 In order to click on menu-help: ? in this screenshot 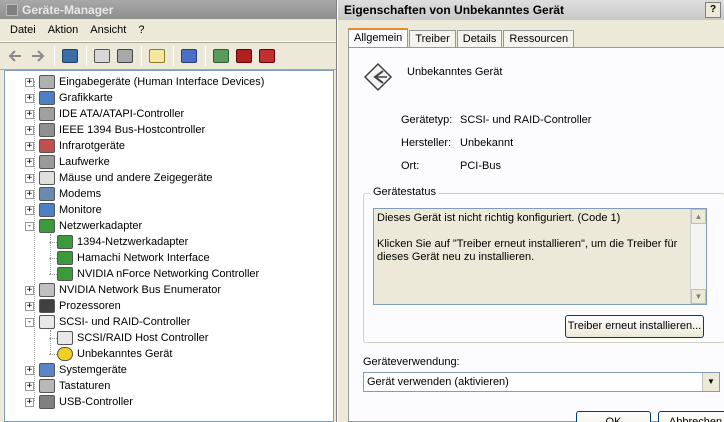, I will do `click(141, 30)`.